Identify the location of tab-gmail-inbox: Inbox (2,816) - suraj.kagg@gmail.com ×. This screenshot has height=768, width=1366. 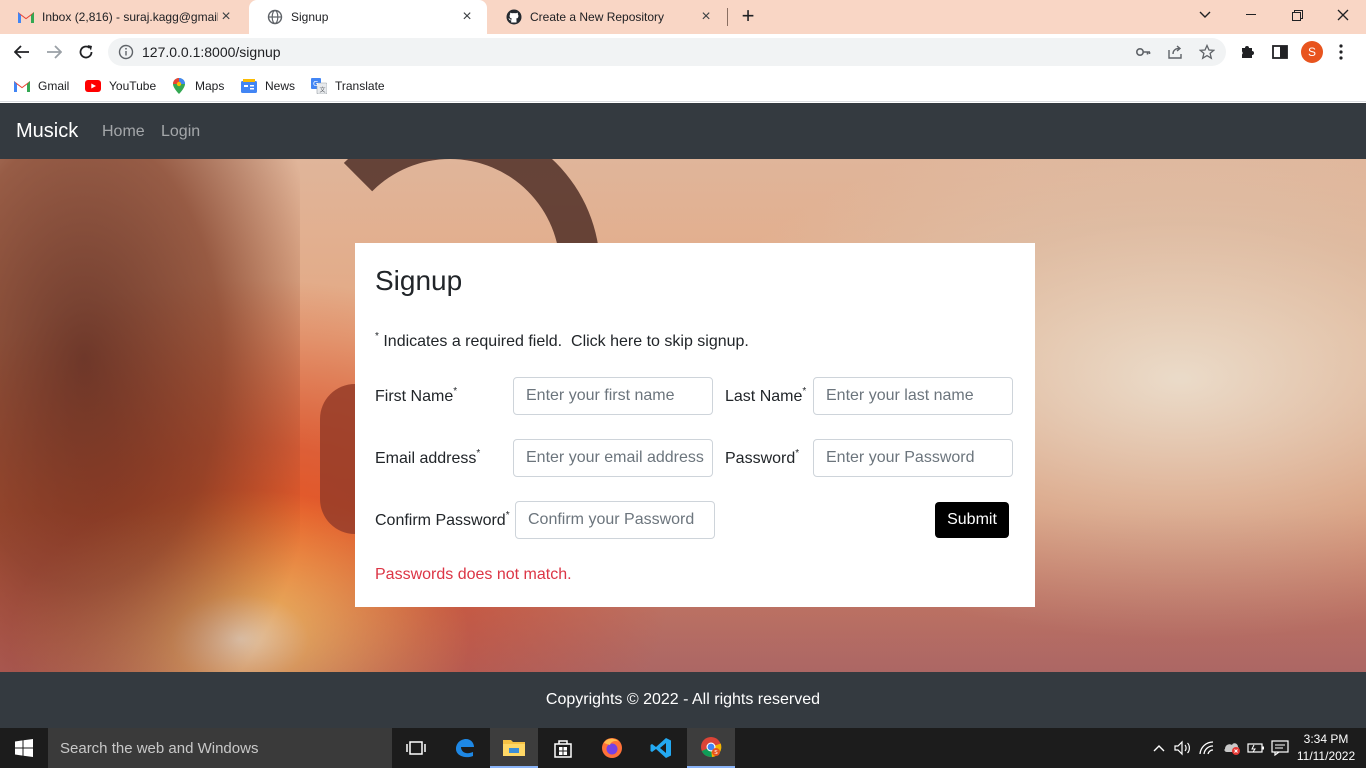
(123, 17).